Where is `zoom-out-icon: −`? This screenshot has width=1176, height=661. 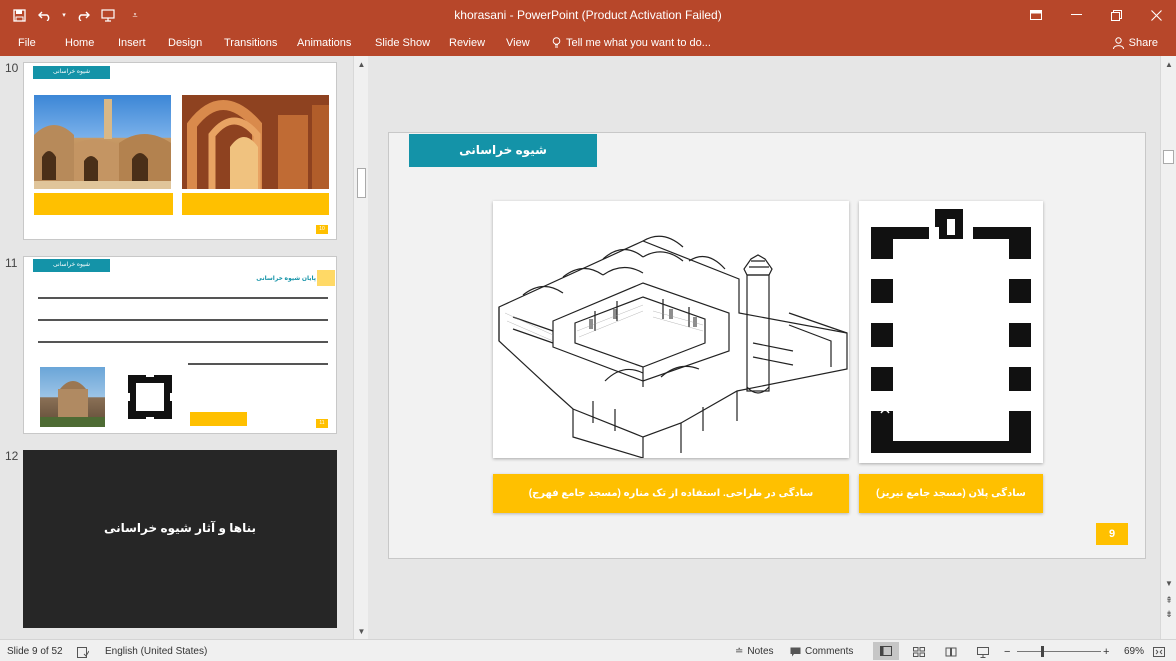 zoom-out-icon: − is located at coordinates (1007, 652).